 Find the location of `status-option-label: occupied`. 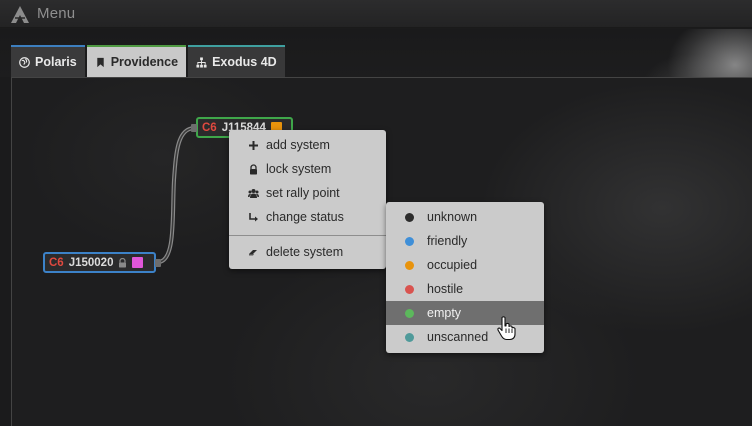

status-option-label: occupied is located at coordinates (452, 265).